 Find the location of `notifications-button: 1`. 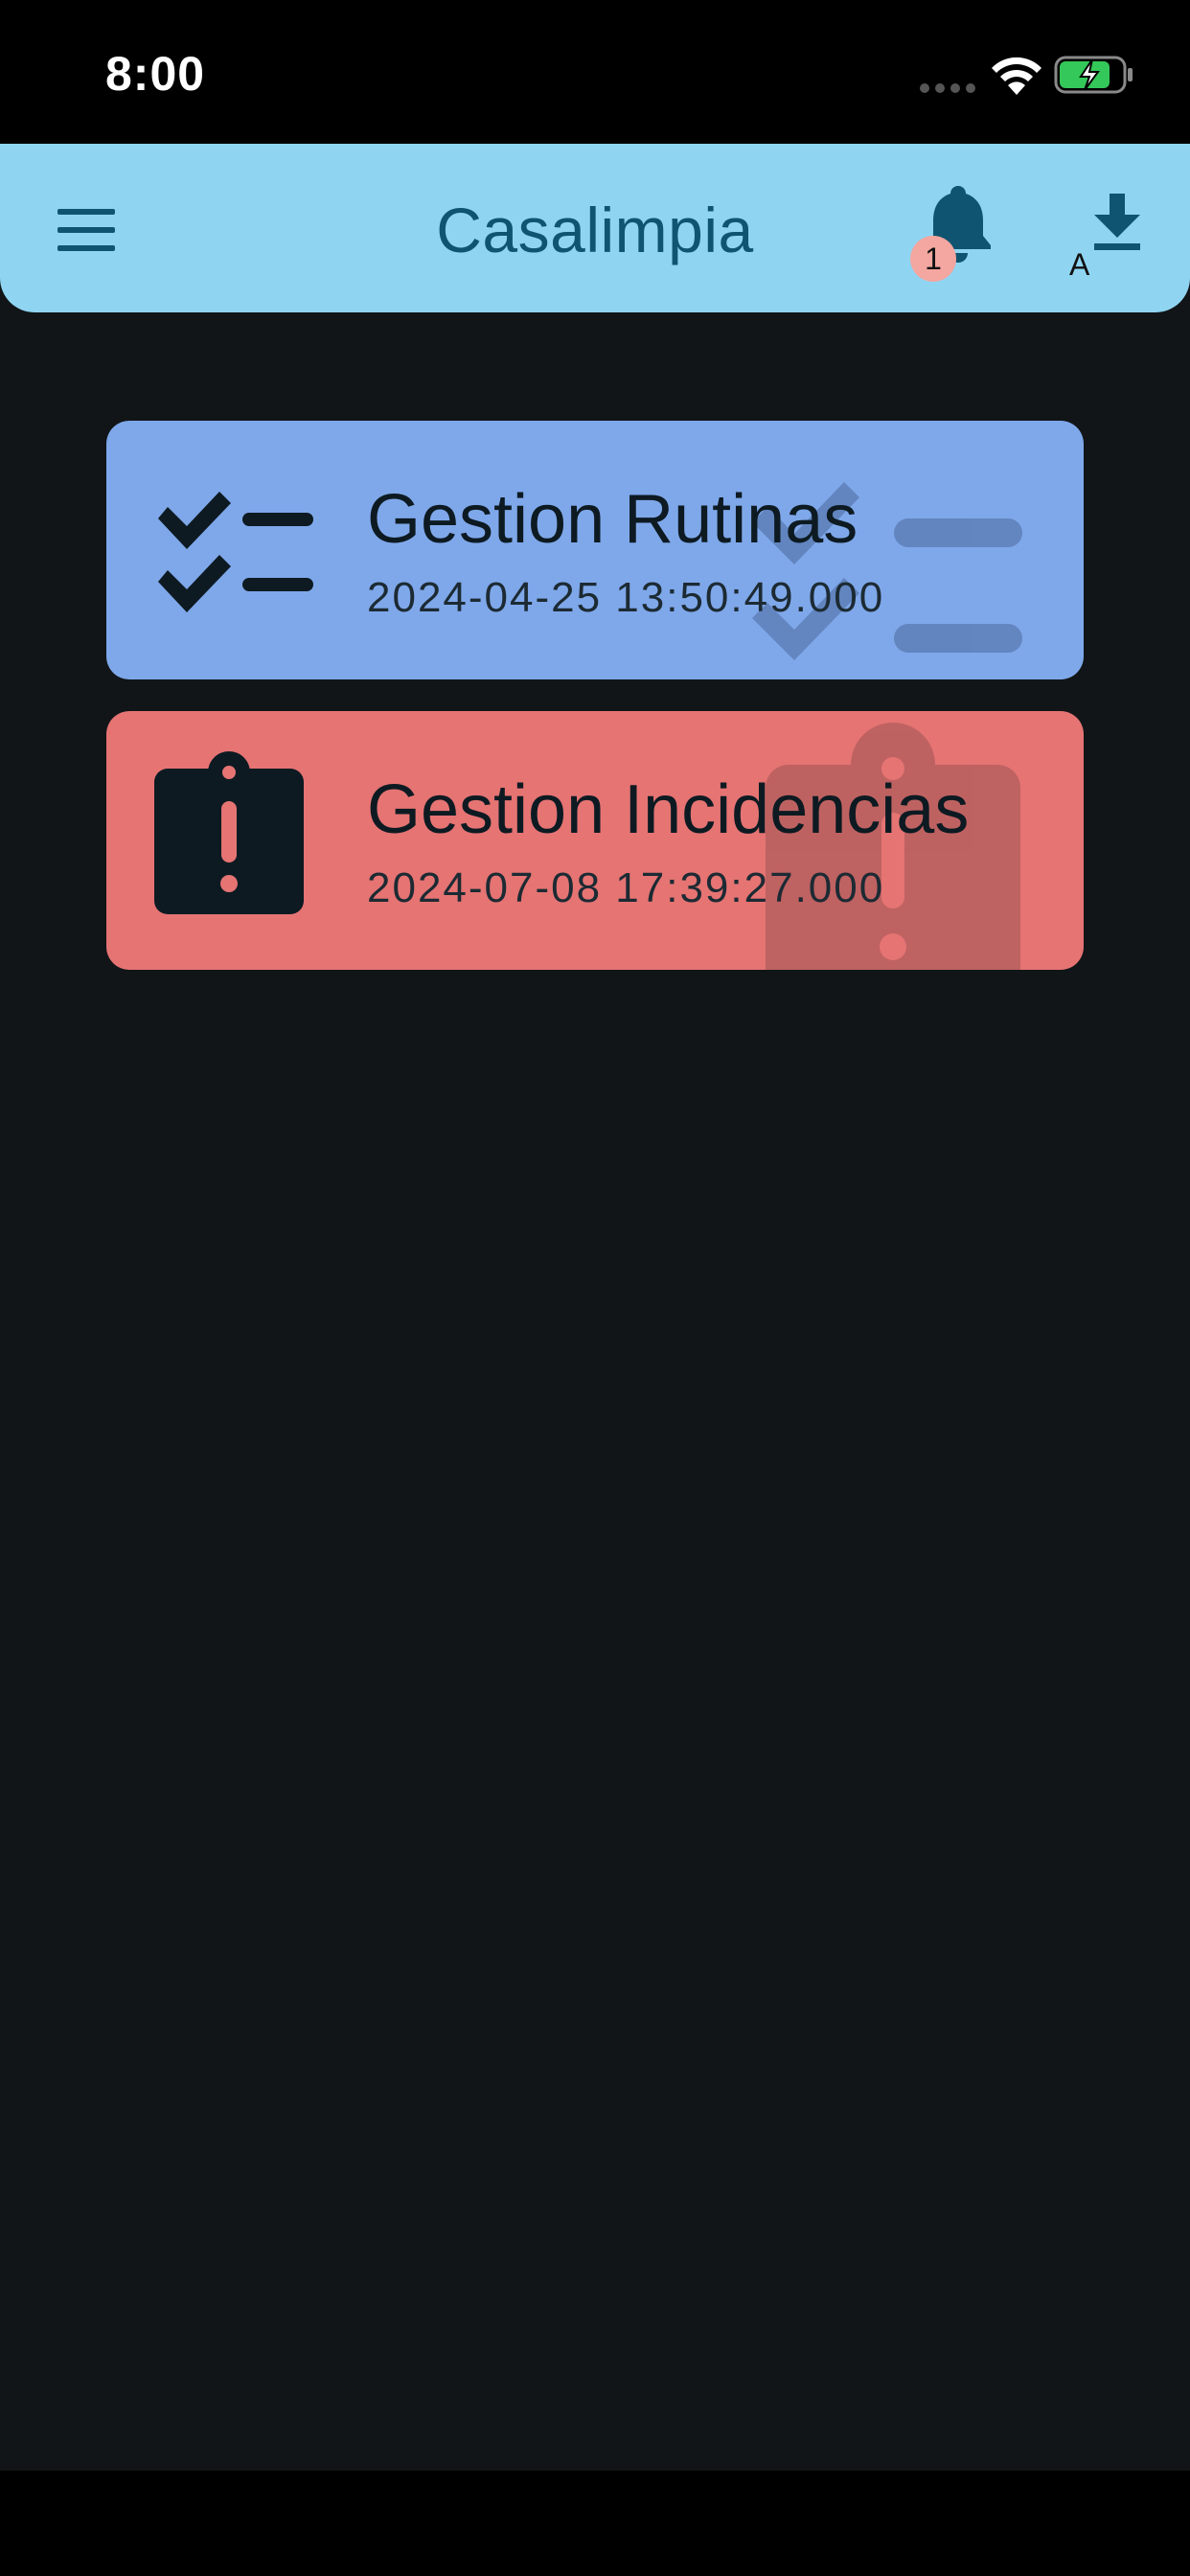

notifications-button: 1 is located at coordinates (958, 235).